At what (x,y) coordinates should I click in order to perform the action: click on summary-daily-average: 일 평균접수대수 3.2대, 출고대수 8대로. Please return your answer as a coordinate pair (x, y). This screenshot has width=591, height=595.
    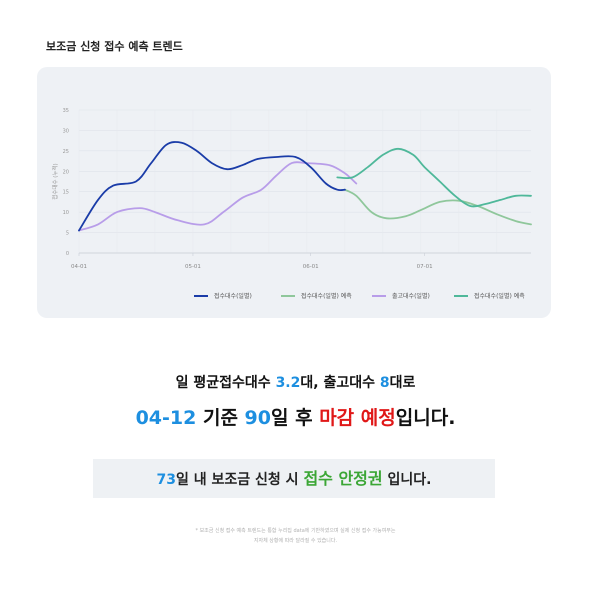
    Looking at the image, I should click on (295, 383).